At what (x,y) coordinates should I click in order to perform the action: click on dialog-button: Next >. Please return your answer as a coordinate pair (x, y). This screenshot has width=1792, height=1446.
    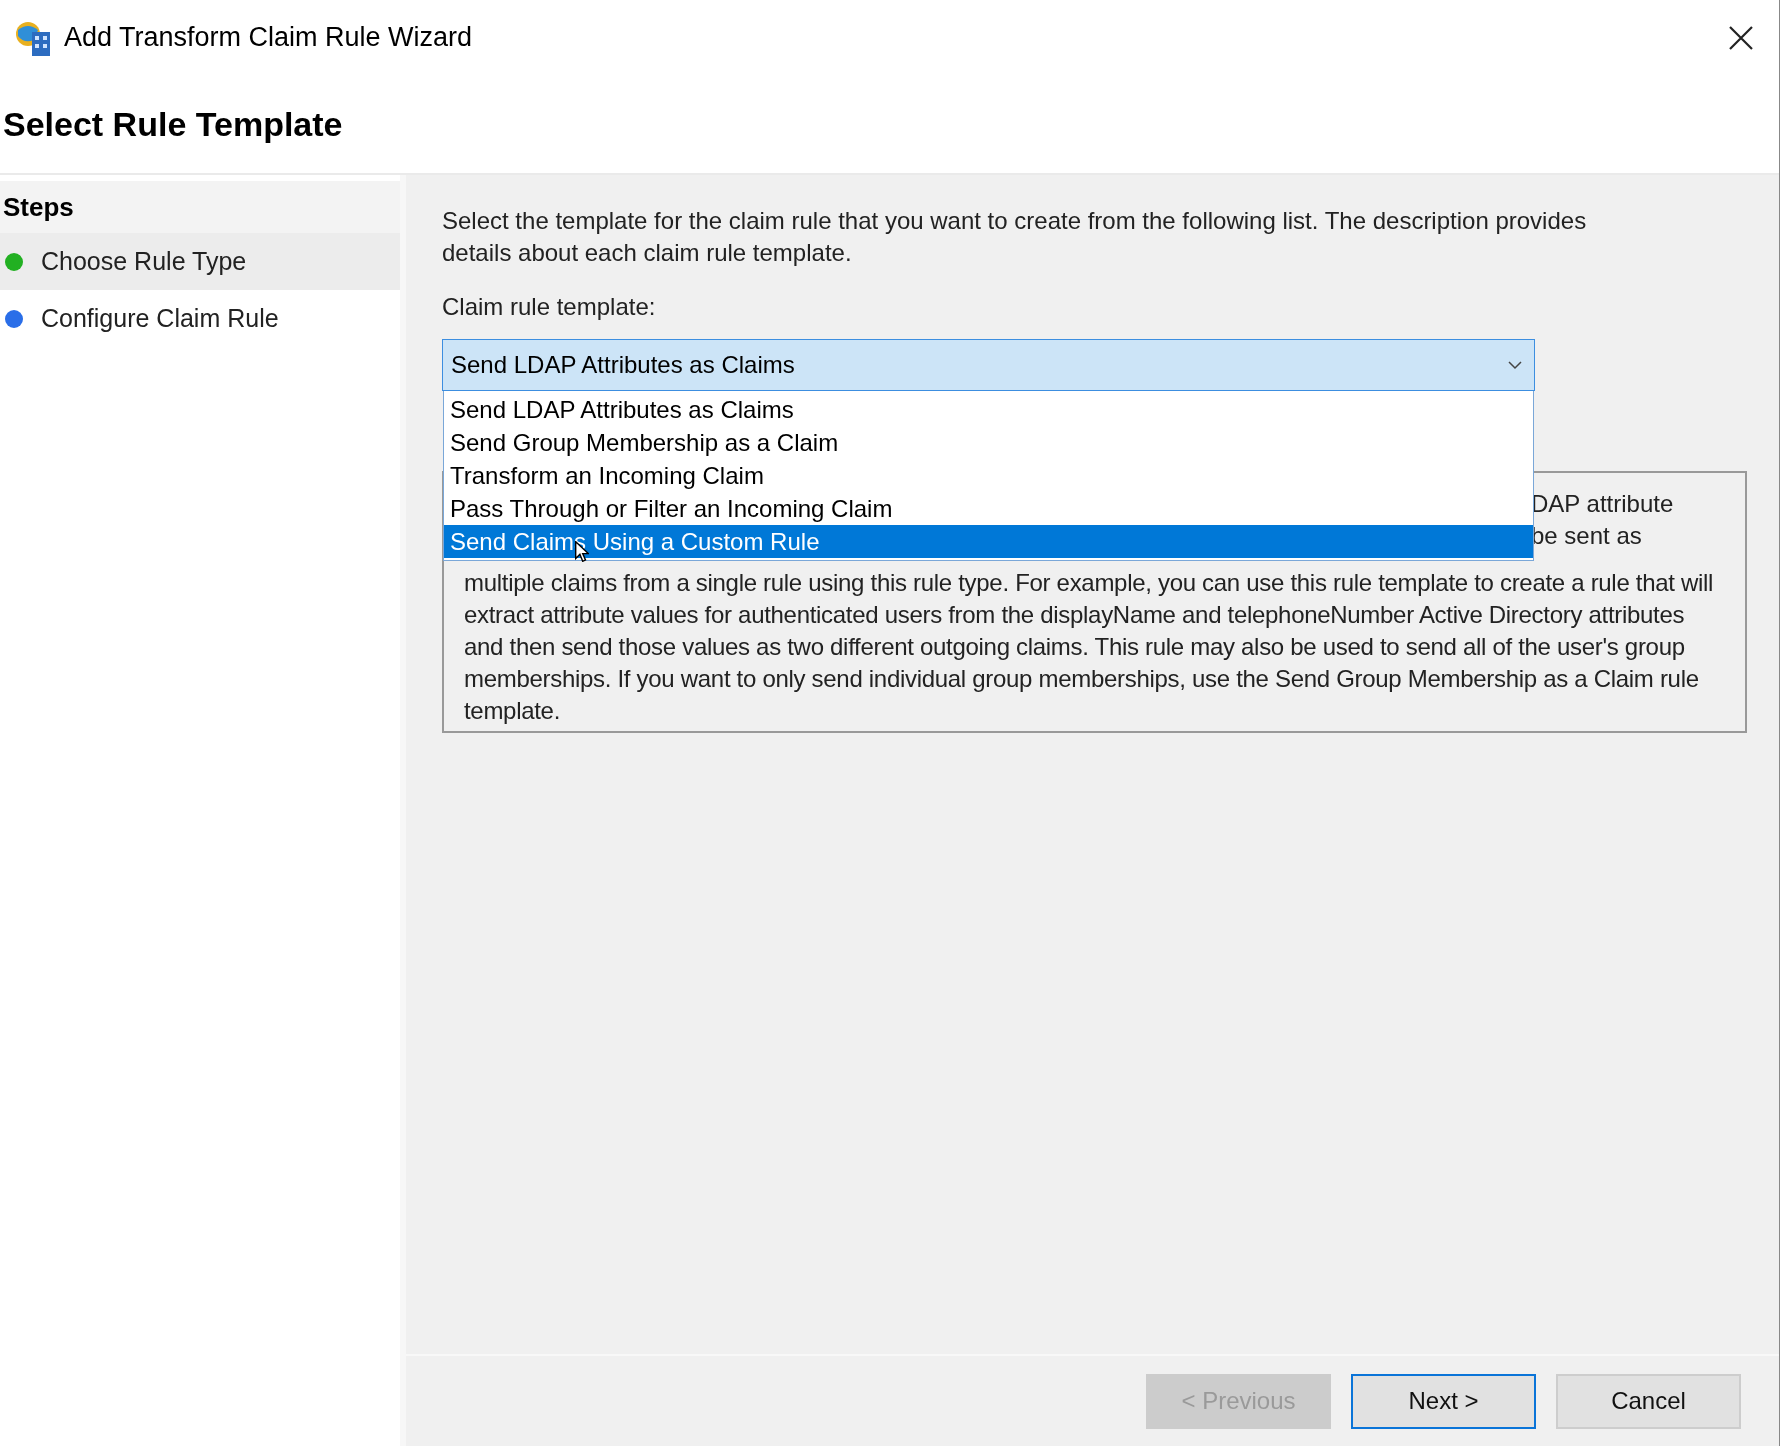
    Looking at the image, I should click on (1443, 1401).